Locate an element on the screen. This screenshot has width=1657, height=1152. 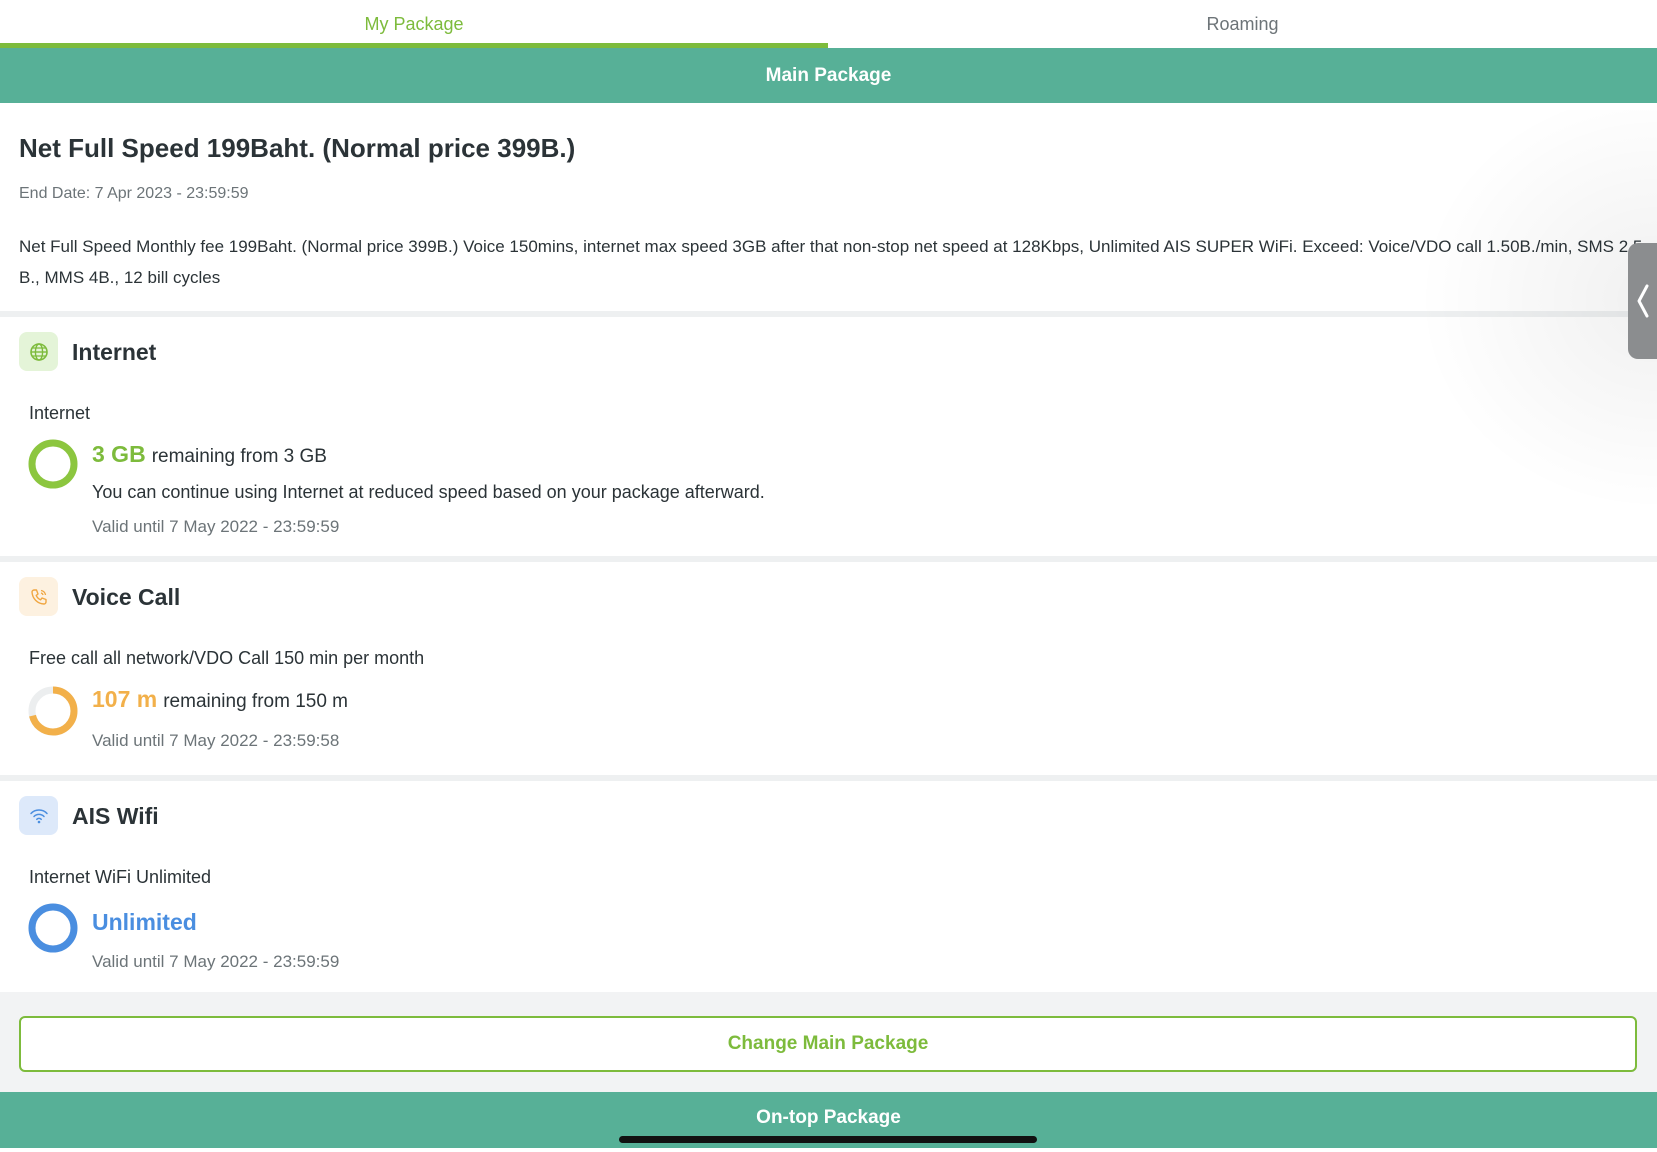
internet-usage-ring is located at coordinates (53, 464).